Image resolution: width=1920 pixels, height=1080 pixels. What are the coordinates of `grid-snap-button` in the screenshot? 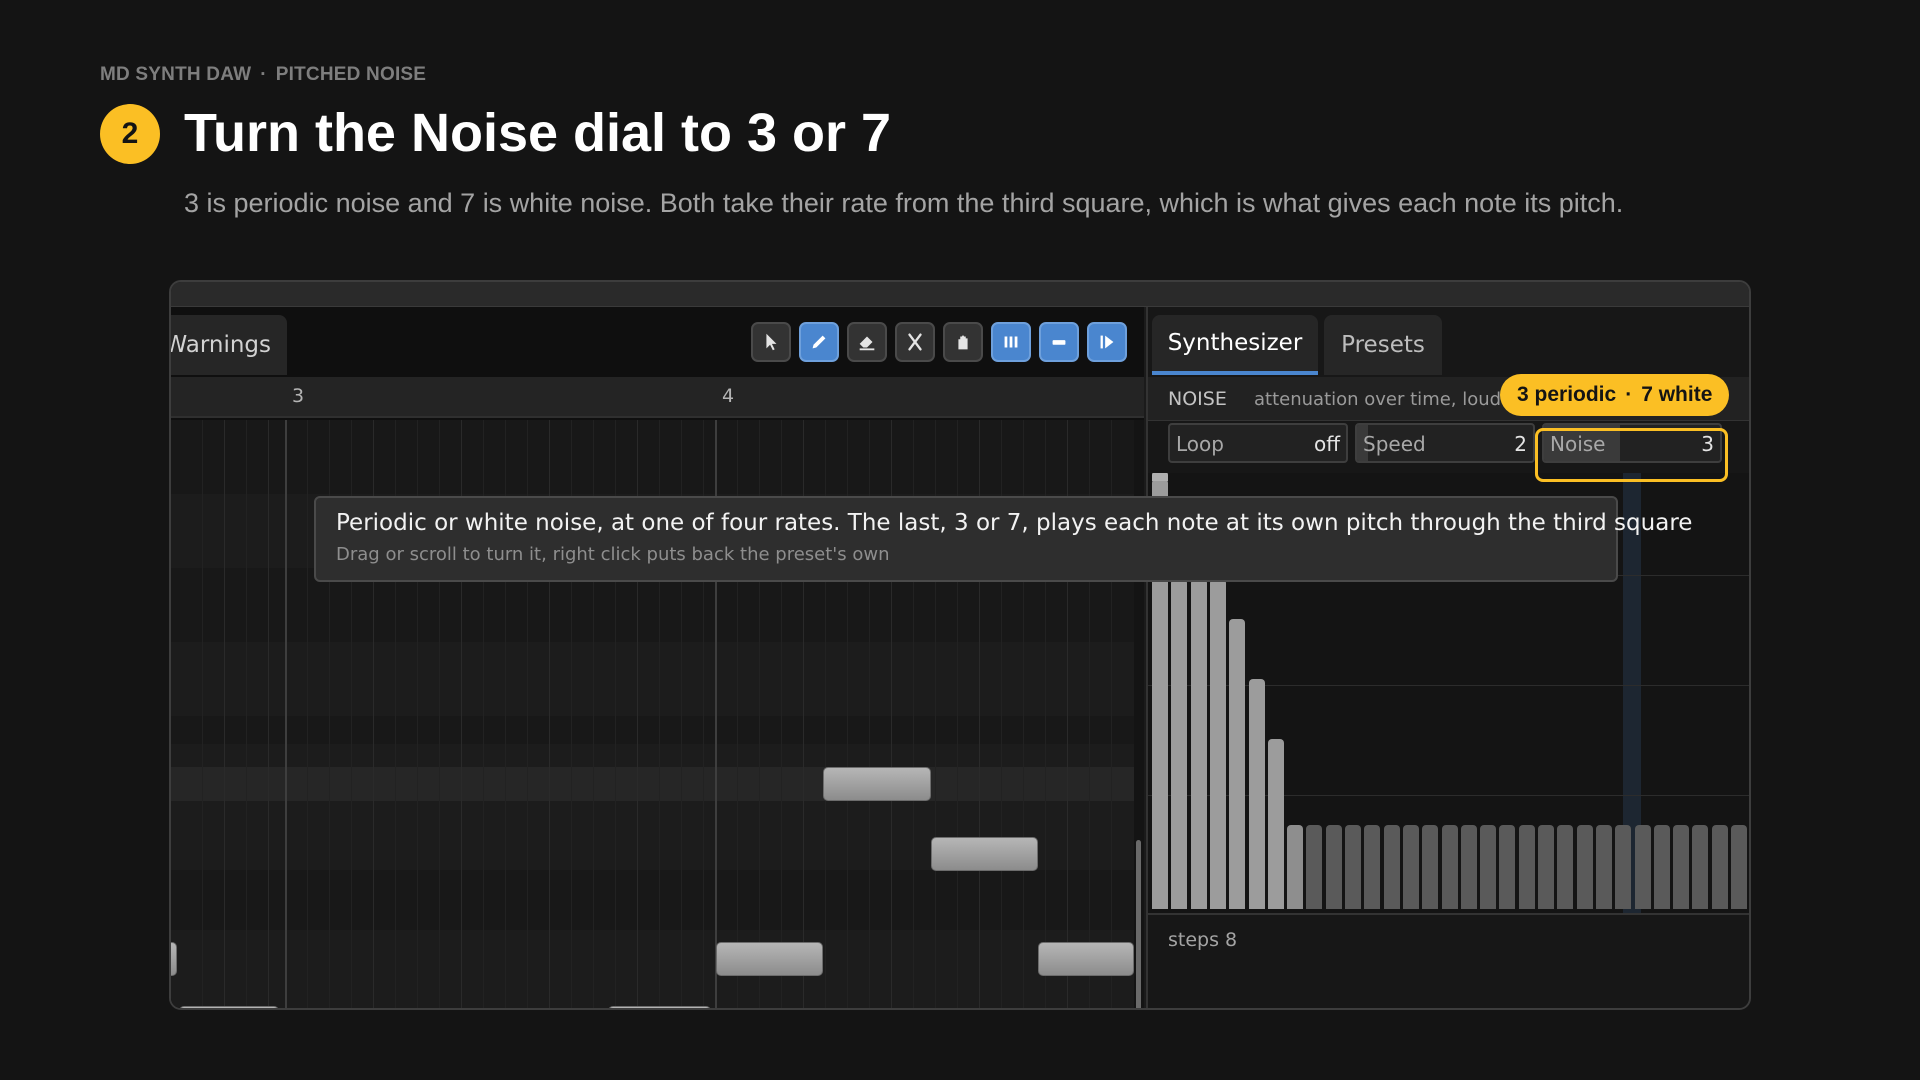 It's located at (1011, 342).